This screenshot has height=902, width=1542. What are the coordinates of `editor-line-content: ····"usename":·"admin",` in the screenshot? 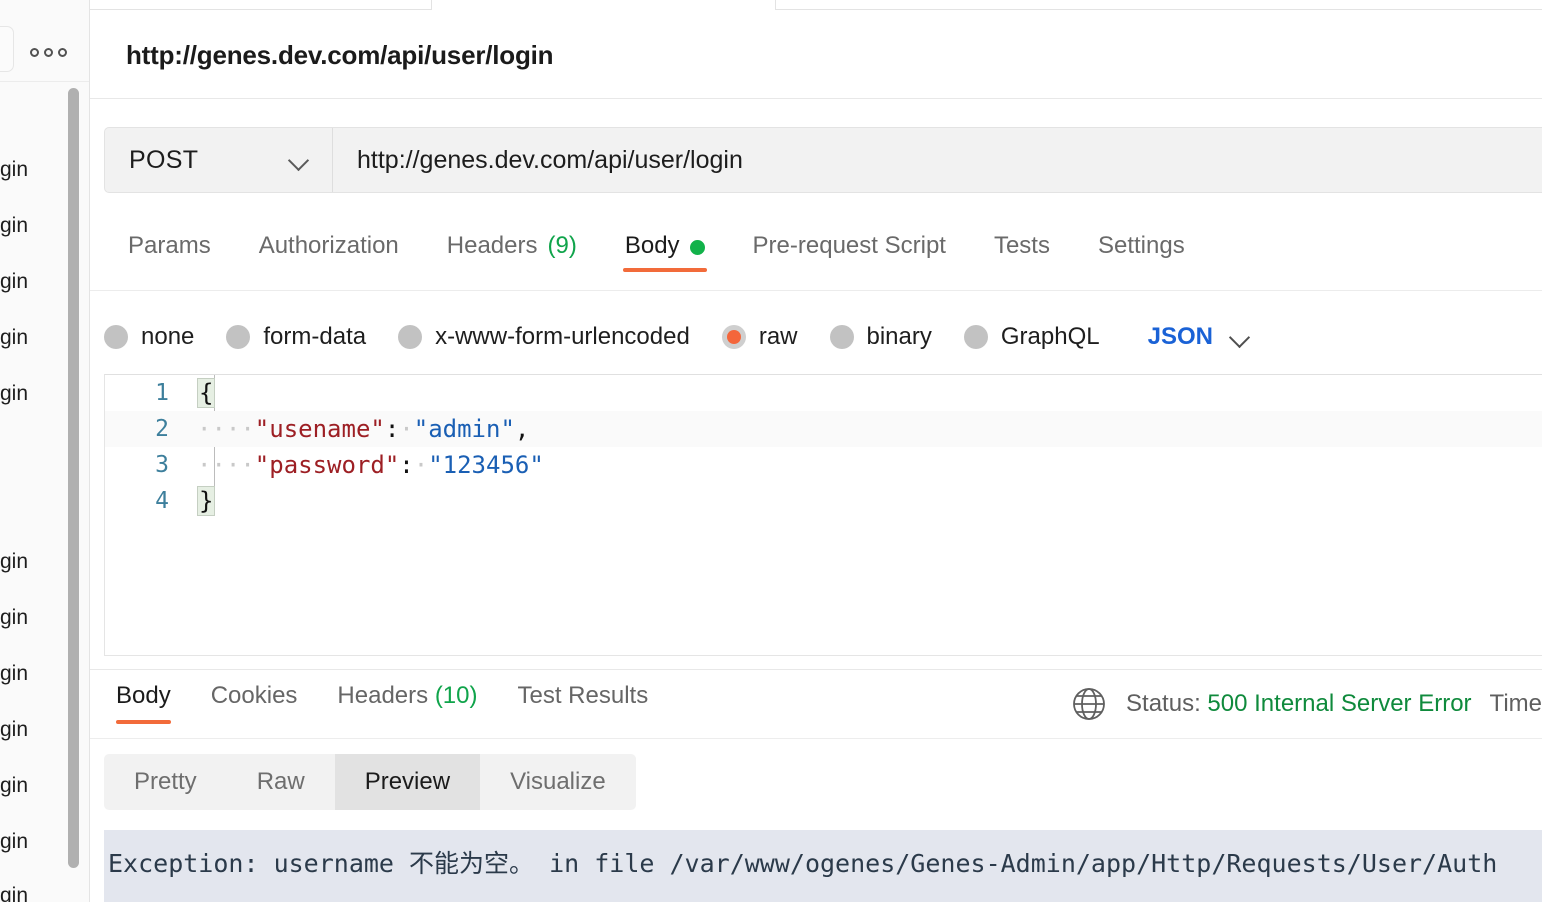 It's located at (360, 429).